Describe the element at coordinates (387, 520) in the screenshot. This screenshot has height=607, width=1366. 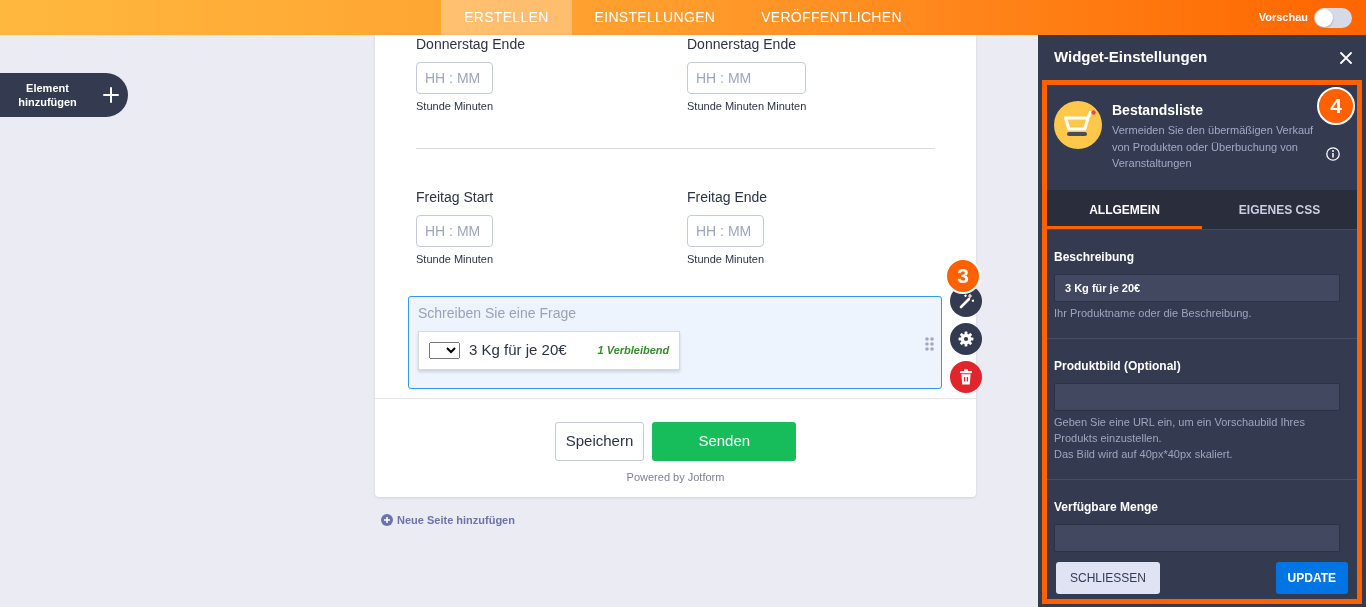
I see `plus-circle-icon` at that location.